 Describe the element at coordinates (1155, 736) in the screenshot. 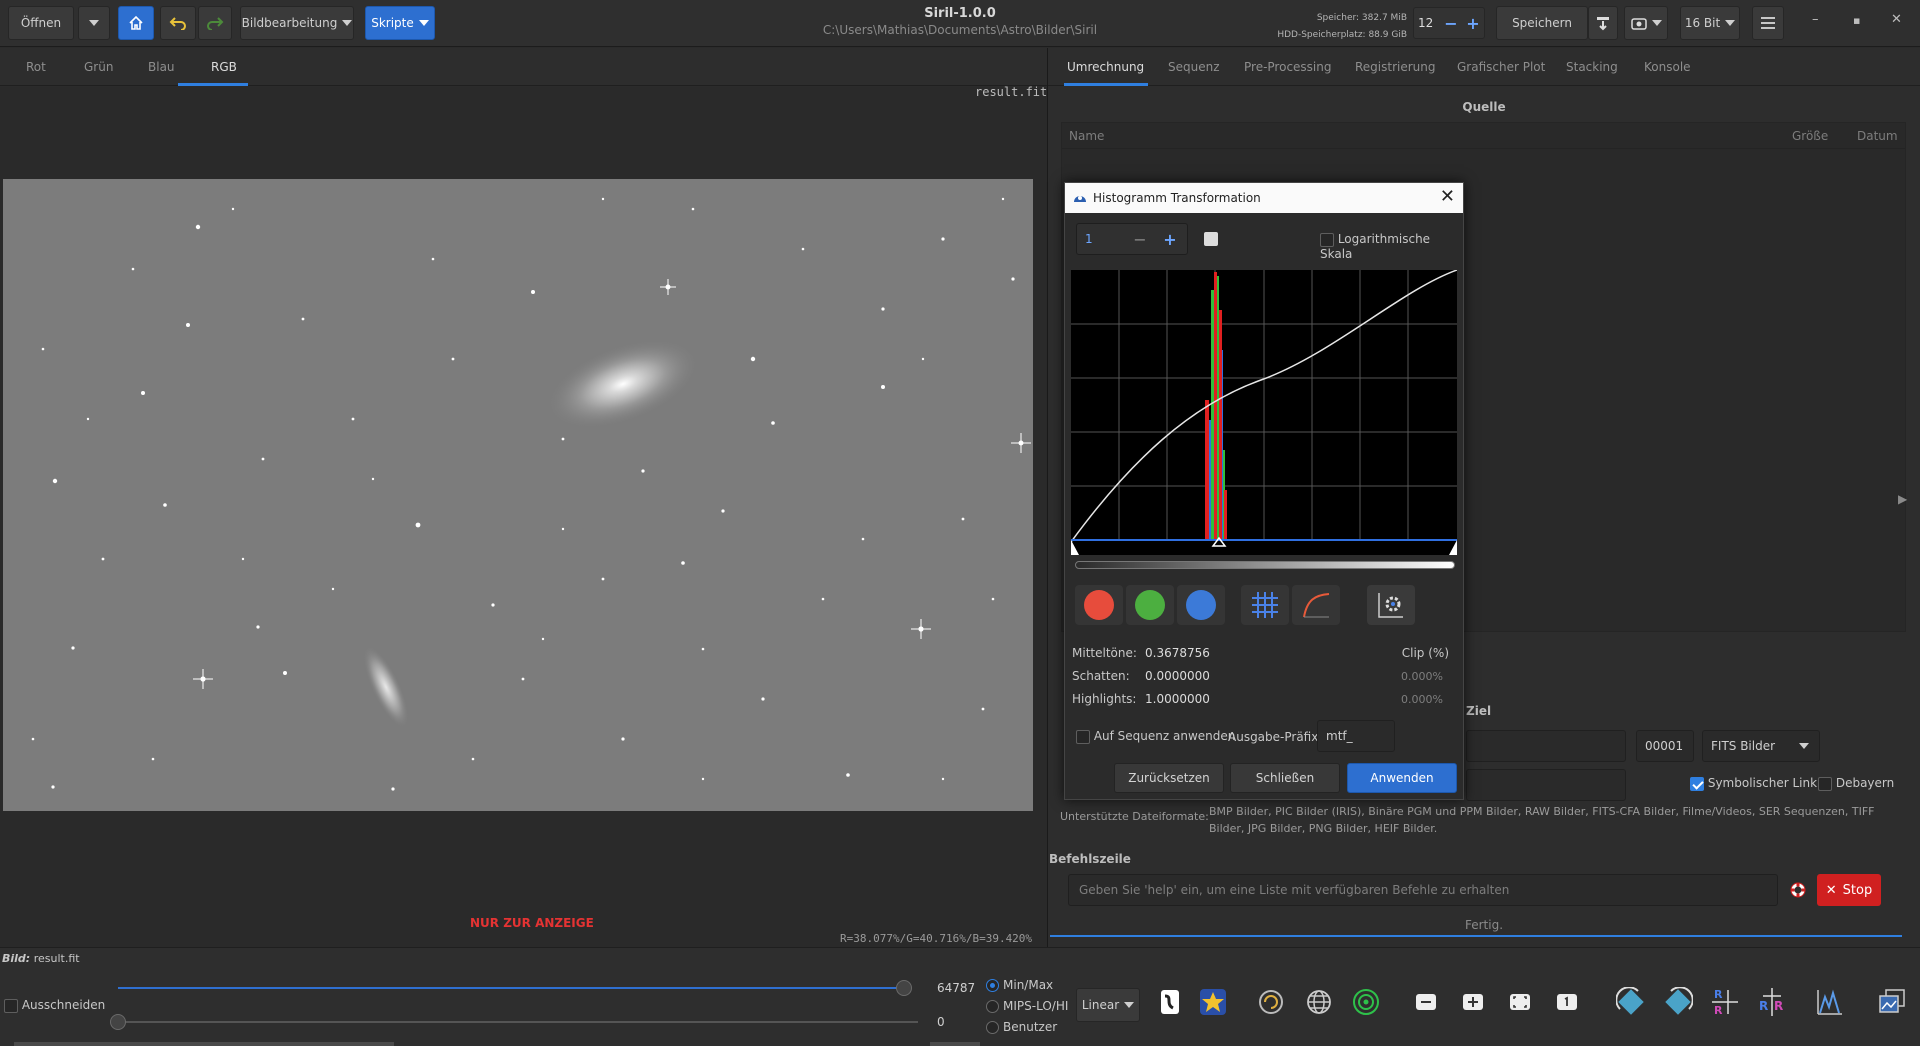

I see `apply-sequence-option: Auf Sequenz anwenden` at that location.